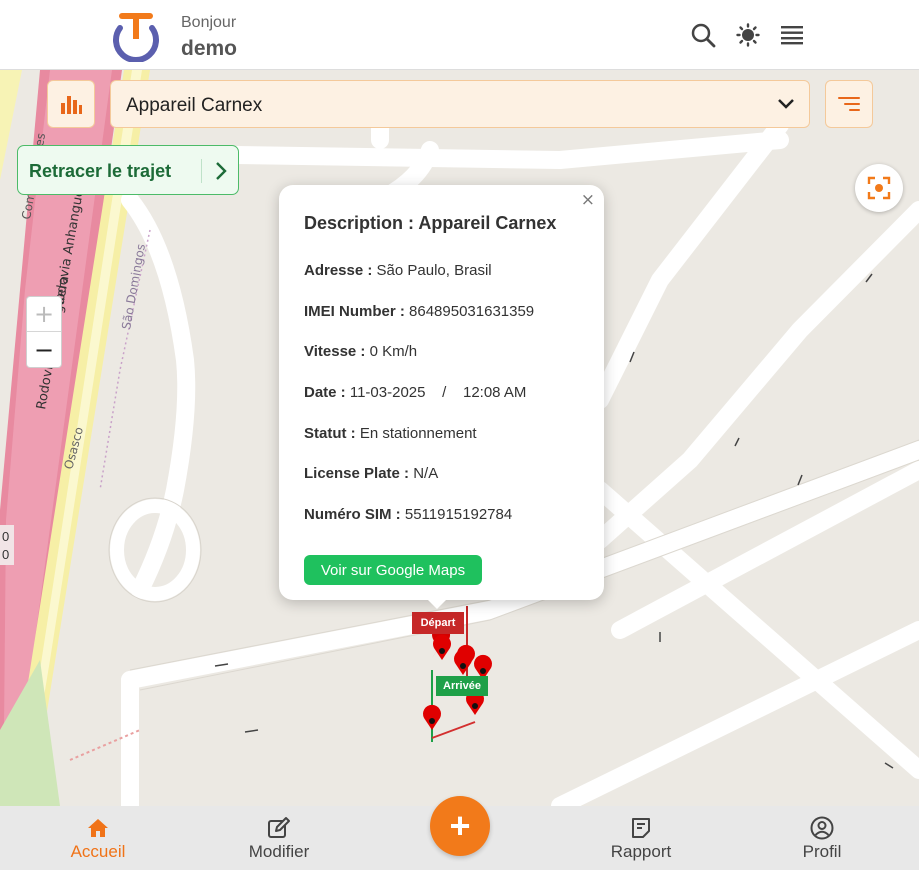  I want to click on field-date: Date : 11-03-2025 / 12:08 AM, so click(415, 392).